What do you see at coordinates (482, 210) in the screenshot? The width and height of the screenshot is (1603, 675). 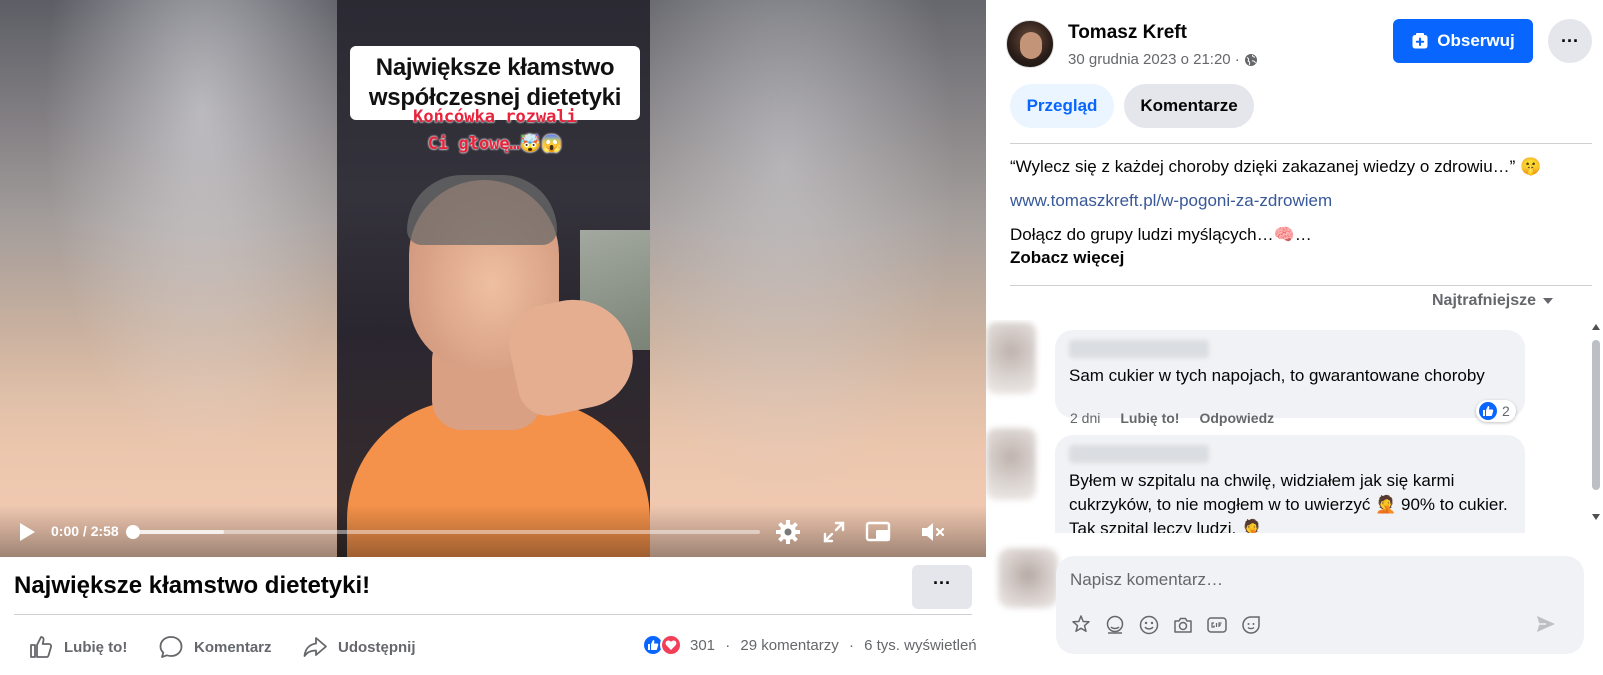 I see `hair` at bounding box center [482, 210].